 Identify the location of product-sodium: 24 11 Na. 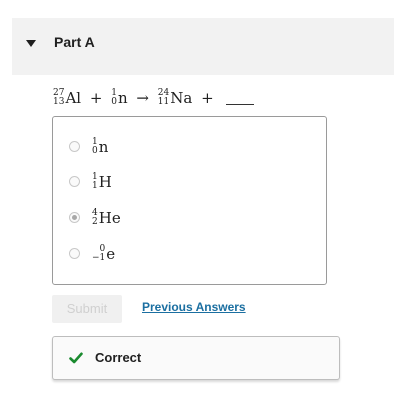
(175, 98).